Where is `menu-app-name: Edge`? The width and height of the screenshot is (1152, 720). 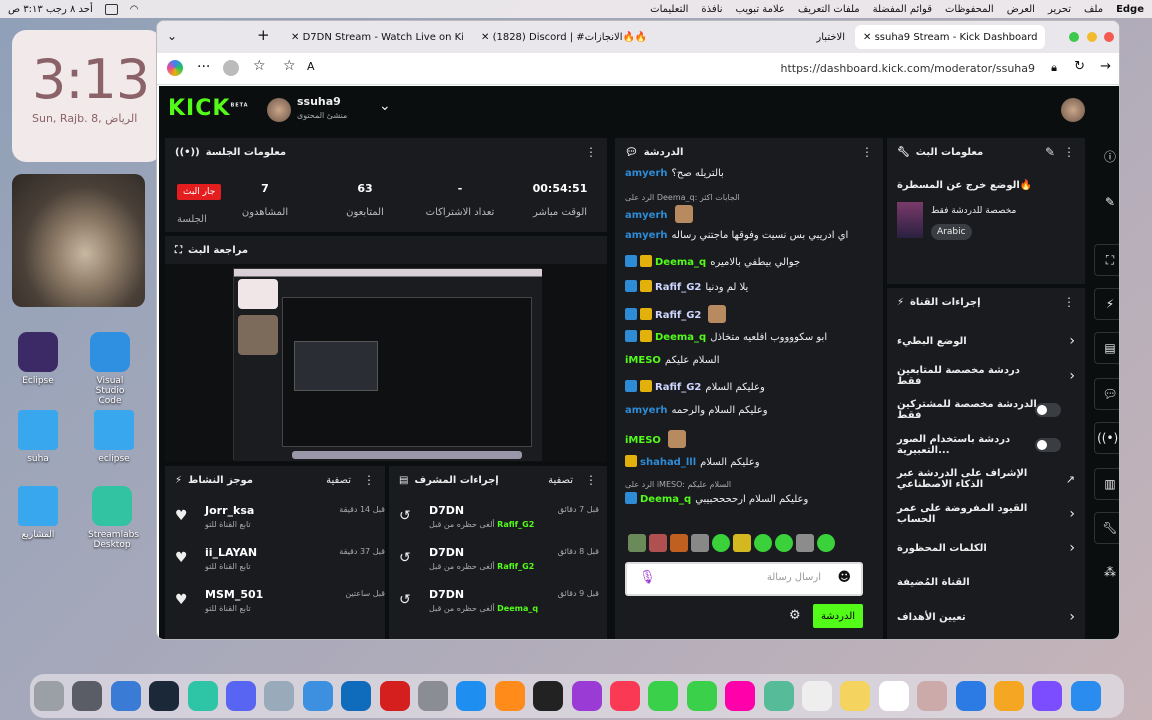 menu-app-name: Edge is located at coordinates (1130, 9).